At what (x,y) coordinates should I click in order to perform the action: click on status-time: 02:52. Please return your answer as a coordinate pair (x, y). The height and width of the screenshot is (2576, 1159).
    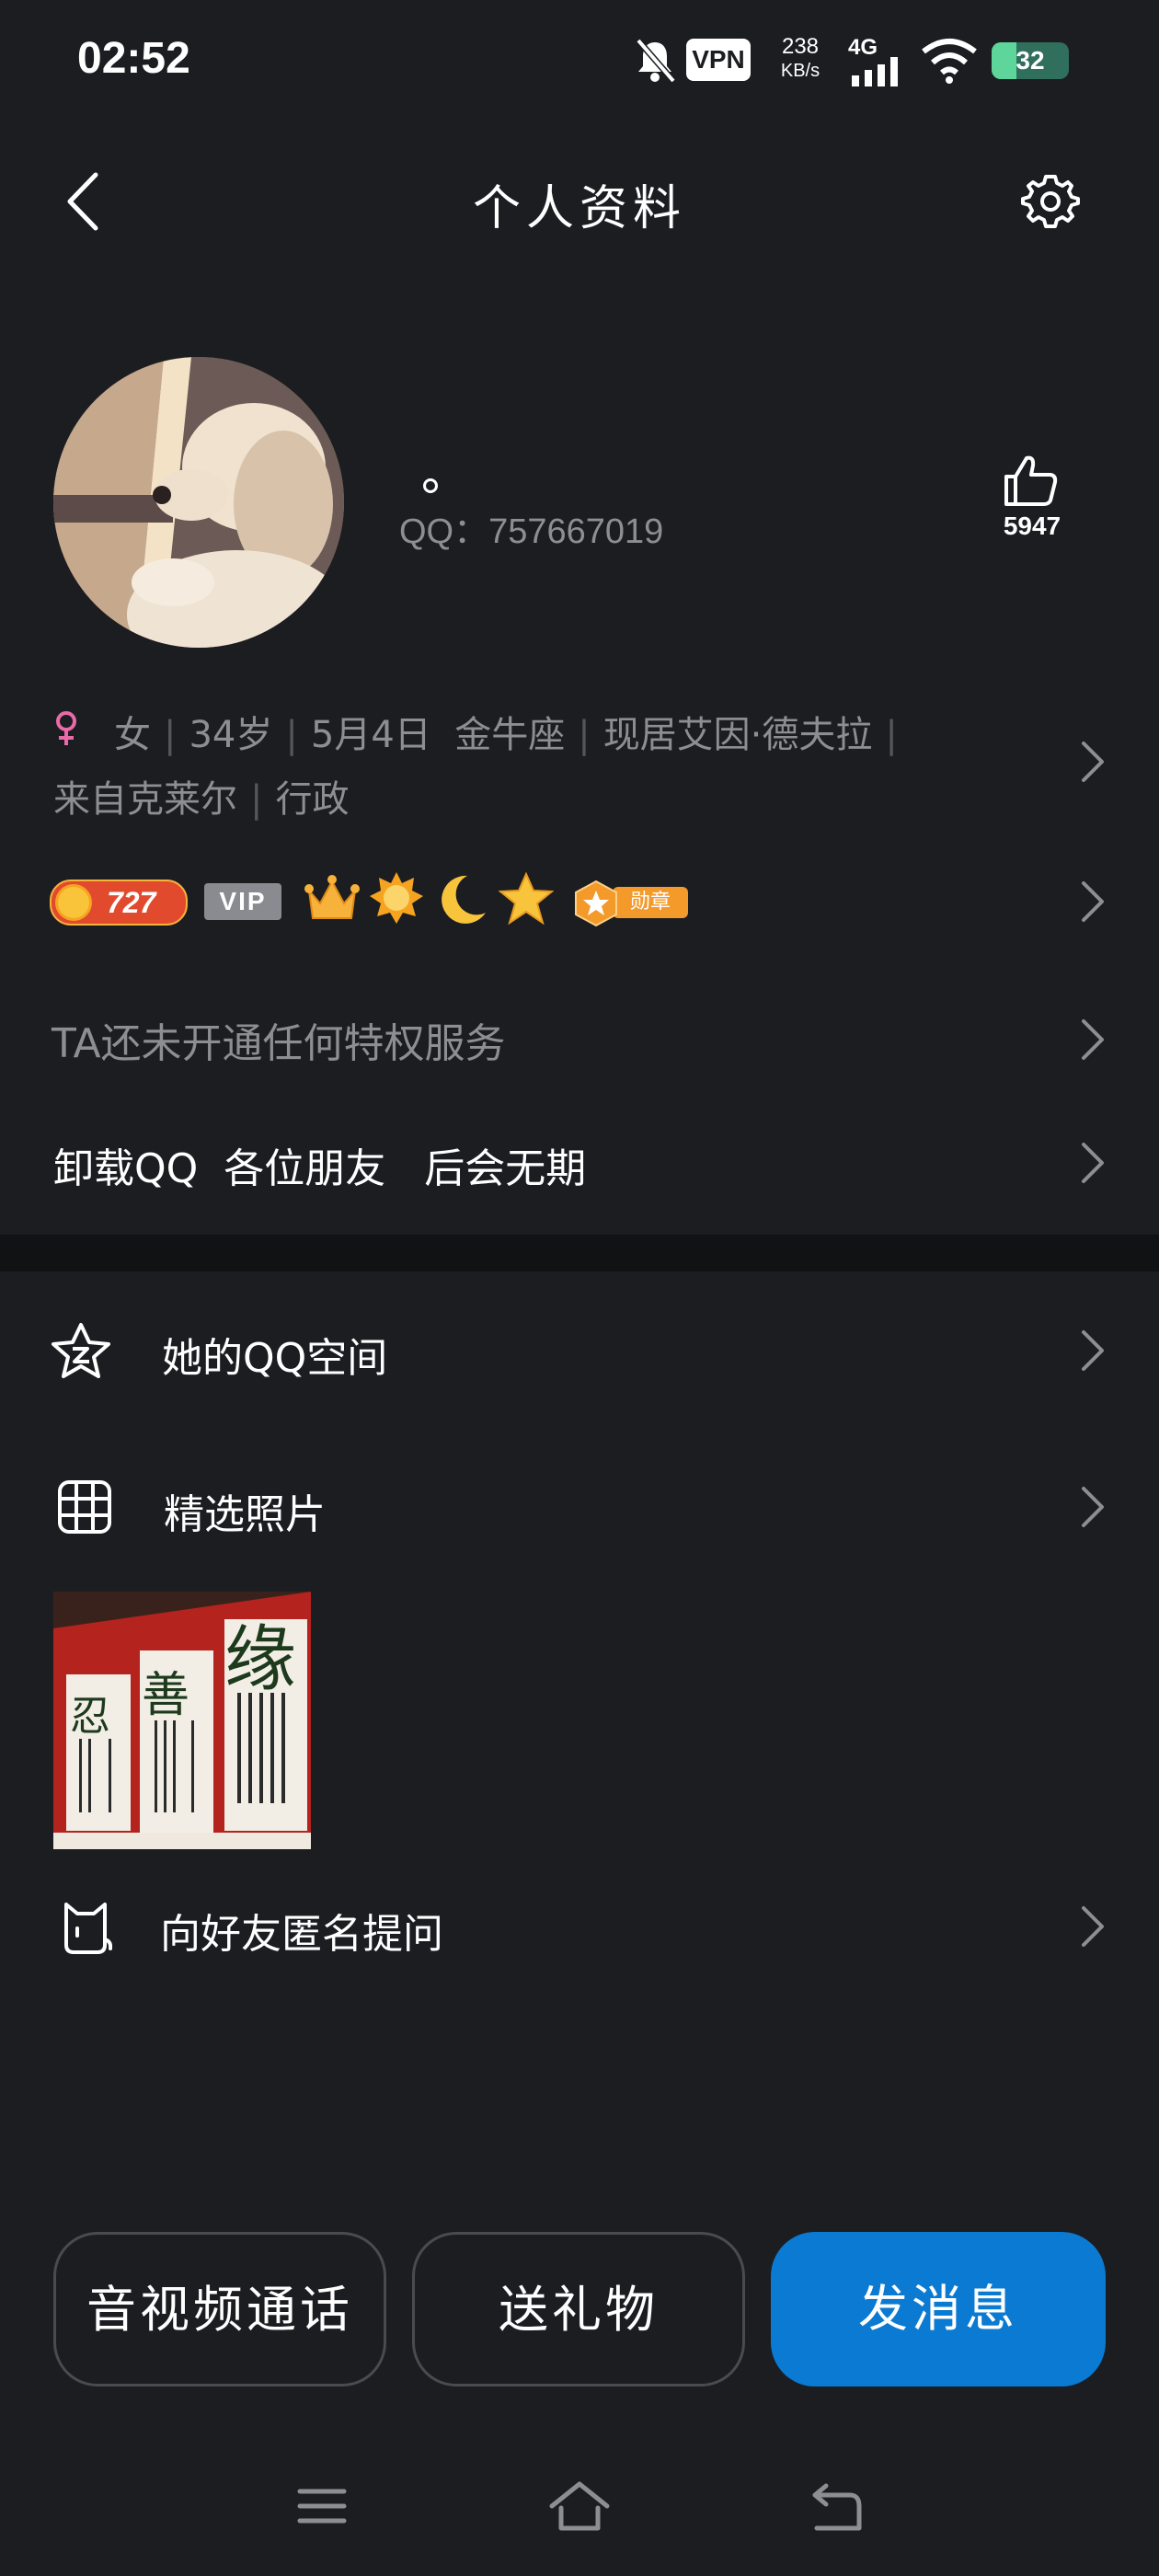
    Looking at the image, I should click on (133, 58).